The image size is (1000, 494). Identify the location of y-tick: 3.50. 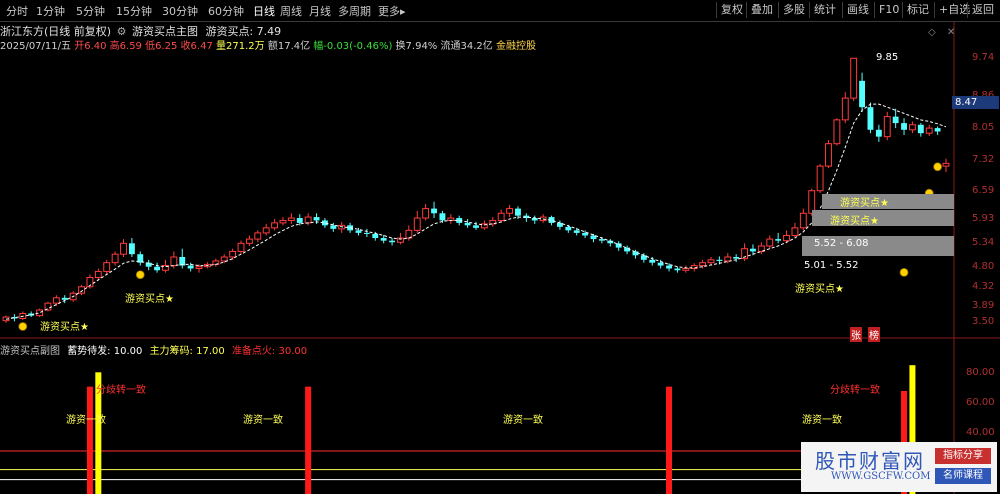
(983, 321).